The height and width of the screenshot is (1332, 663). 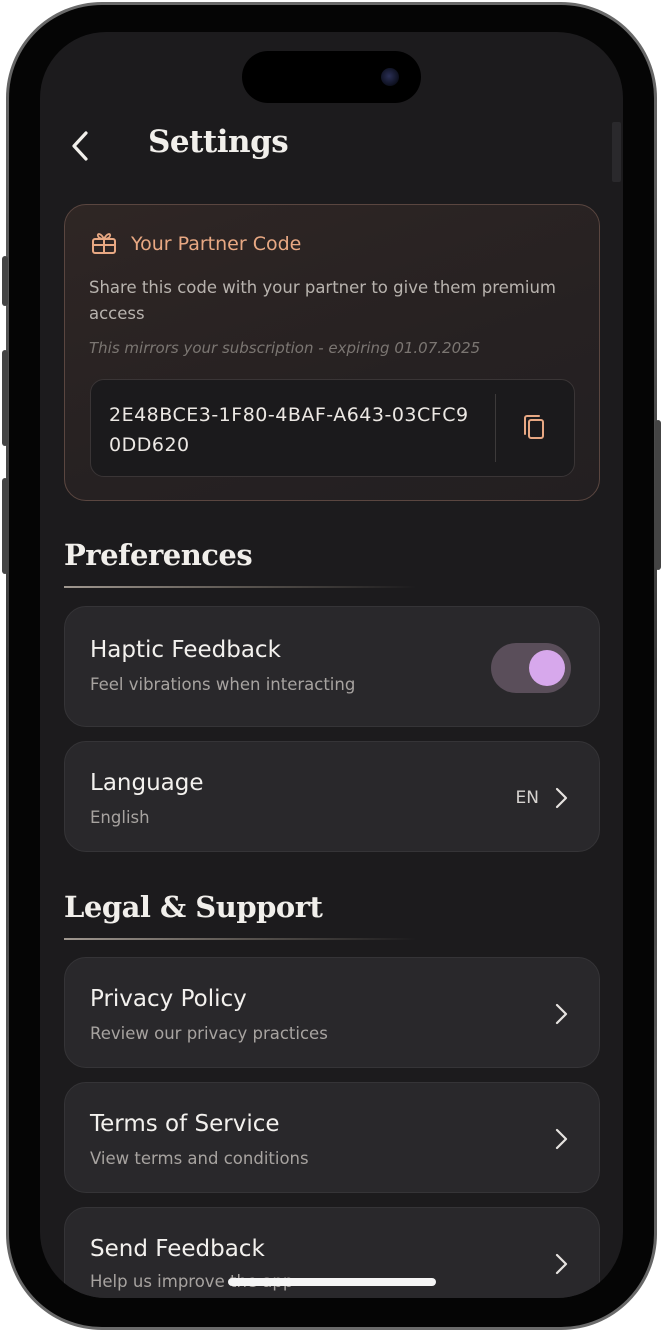 I want to click on partner-code-box: 2E48BCE3-1F80-4BAF-A643-03CFC90DD620, so click(x=332, y=428).